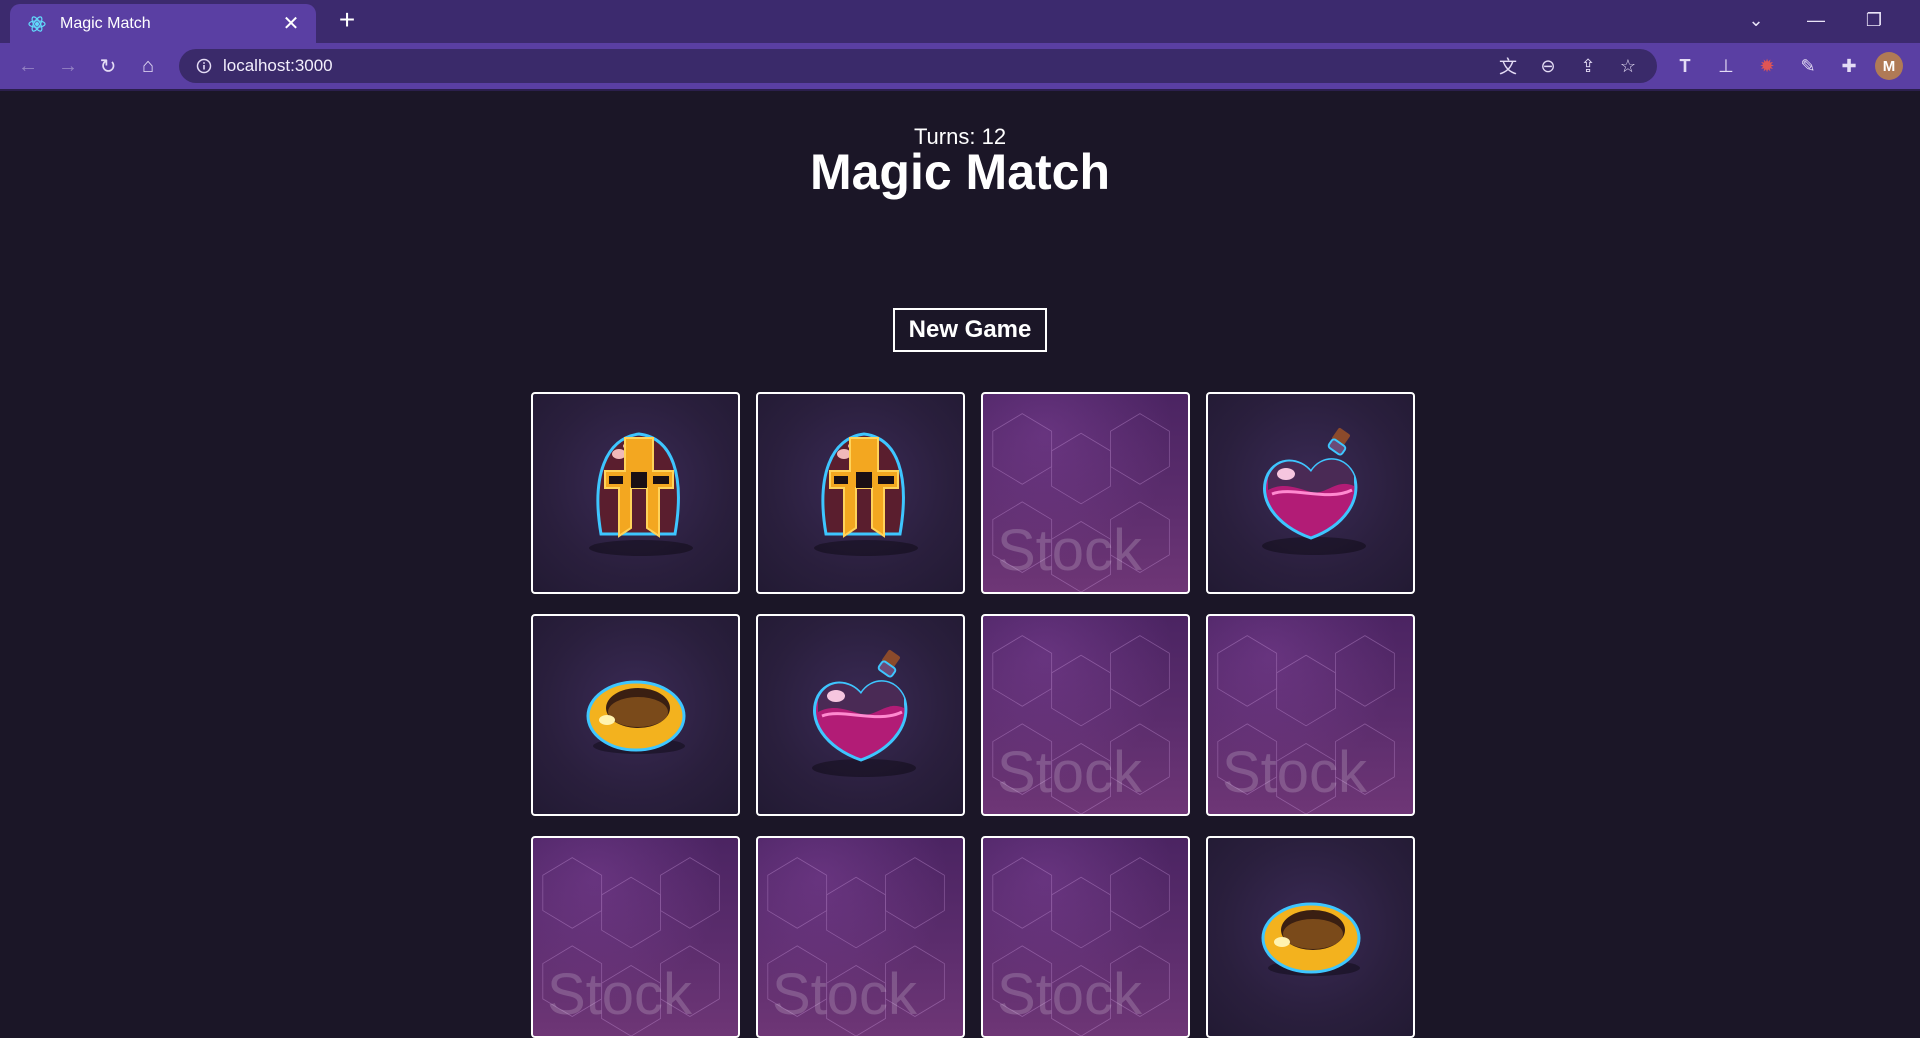  Describe the element at coordinates (1588, 66) in the screenshot. I see `share-icon: ⇪` at that location.